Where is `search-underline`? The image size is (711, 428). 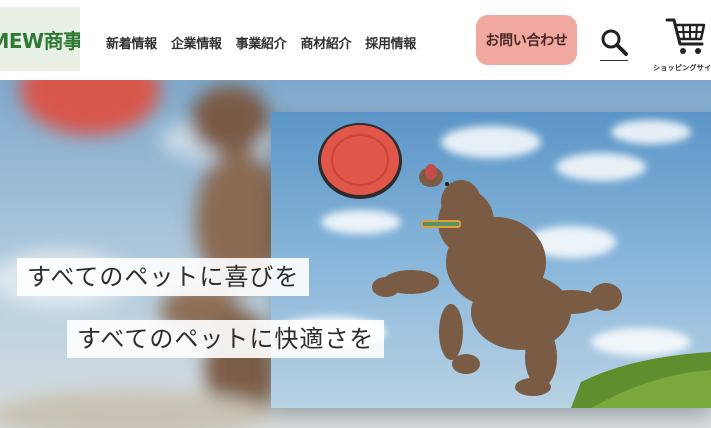 search-underline is located at coordinates (614, 60).